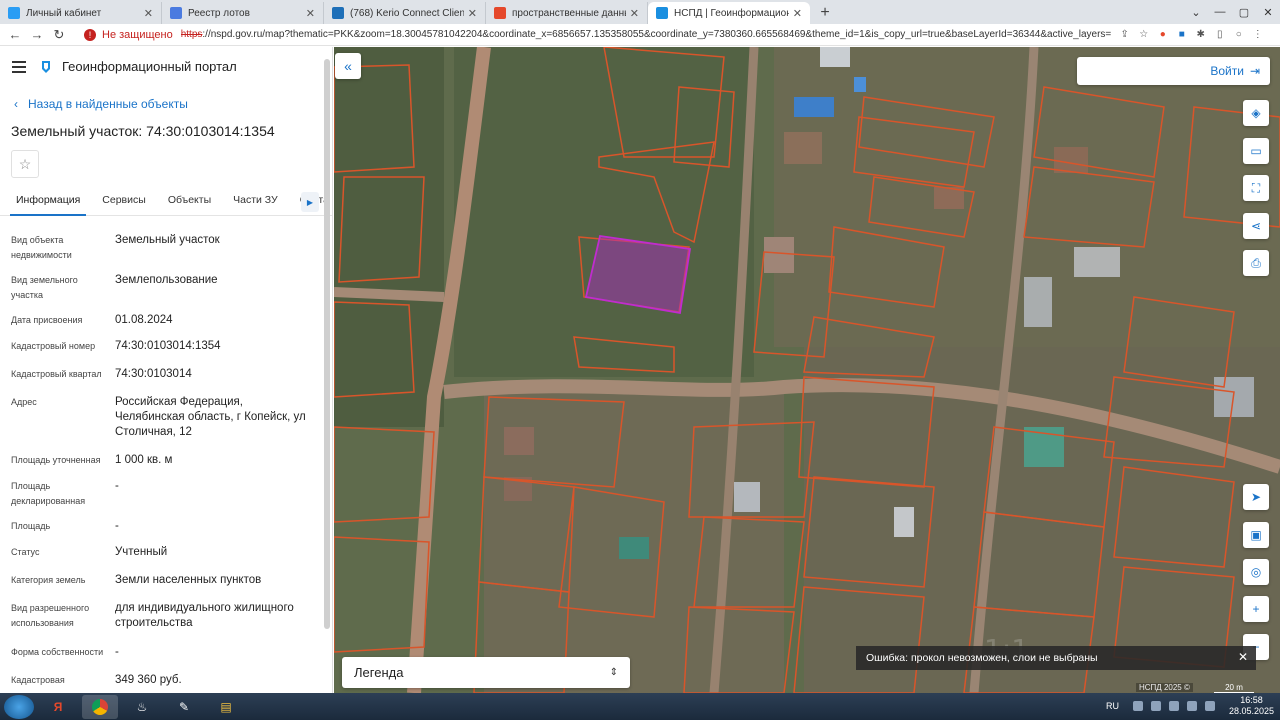 Image resolution: width=1280 pixels, height=720 pixels. Describe the element at coordinates (1256, 226) in the screenshot. I see `share-icon: ⋖` at that location.